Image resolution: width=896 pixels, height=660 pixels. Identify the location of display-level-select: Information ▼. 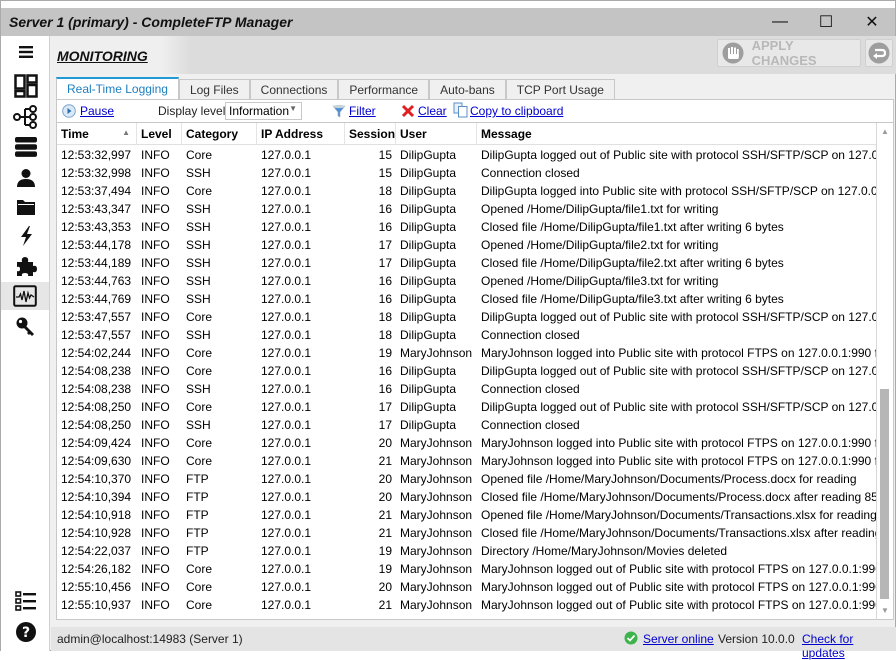
(263, 111).